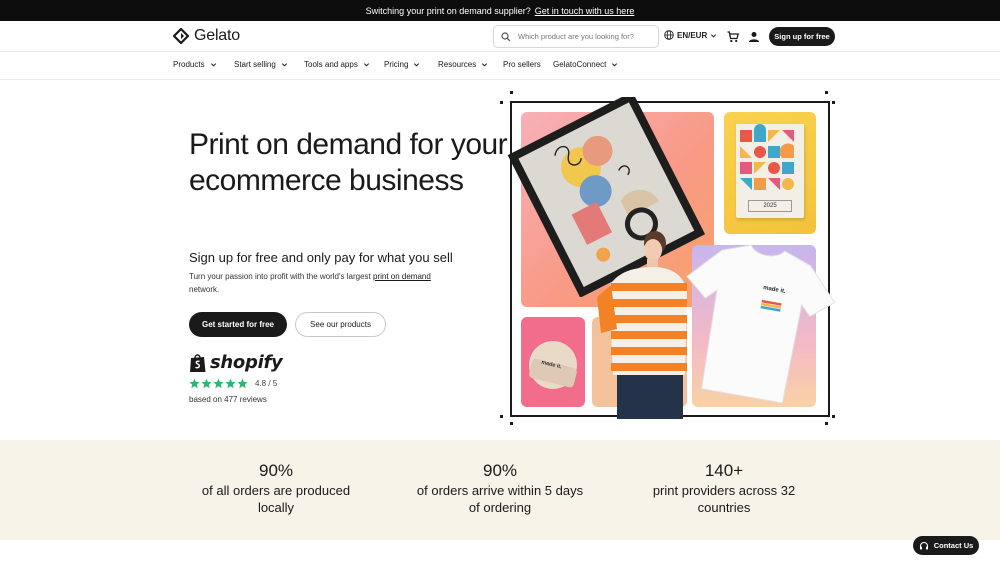  Describe the element at coordinates (770, 160) in the screenshot. I see `calendar-artwork` at that location.